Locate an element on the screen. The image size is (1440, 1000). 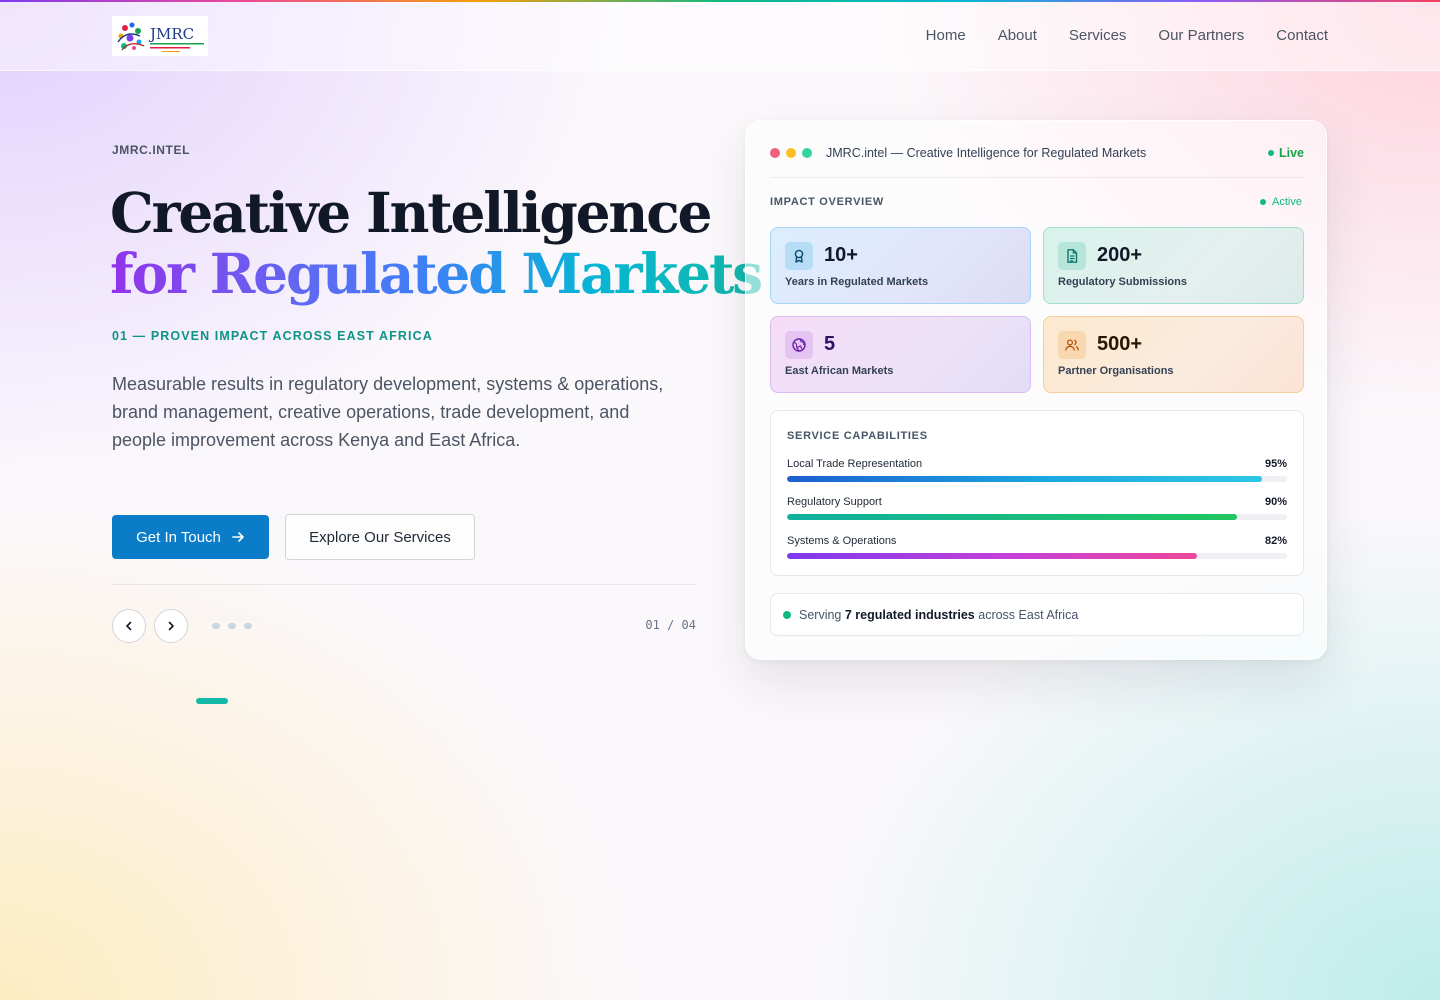
stat-card-markets: 5 East African Markets is located at coordinates (900, 354).